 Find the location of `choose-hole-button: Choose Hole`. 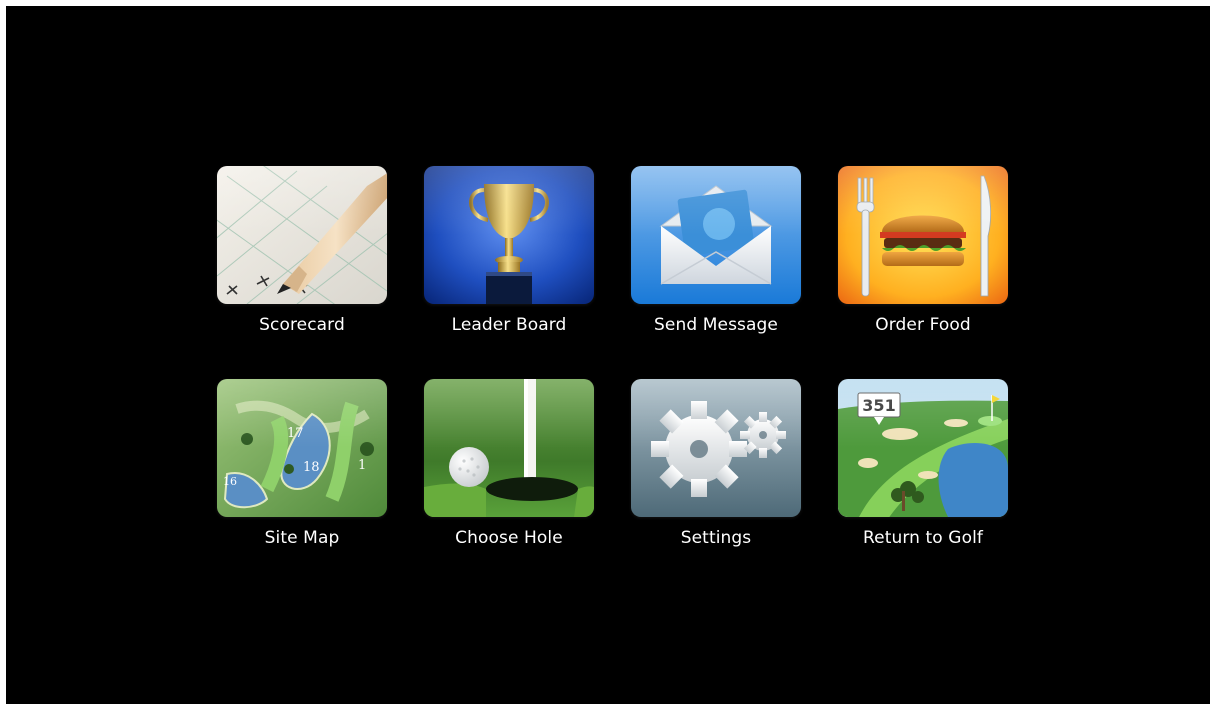

choose-hole-button: Choose Hole is located at coordinates (509, 463).